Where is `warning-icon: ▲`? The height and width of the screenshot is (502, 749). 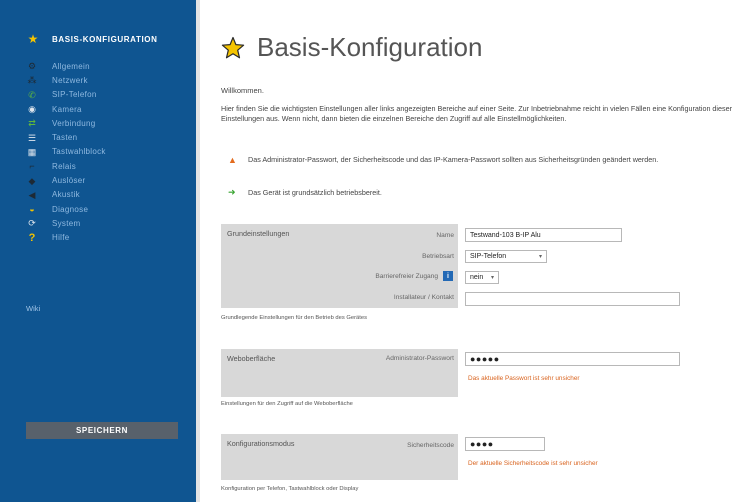 warning-icon: ▲ is located at coordinates (232, 160).